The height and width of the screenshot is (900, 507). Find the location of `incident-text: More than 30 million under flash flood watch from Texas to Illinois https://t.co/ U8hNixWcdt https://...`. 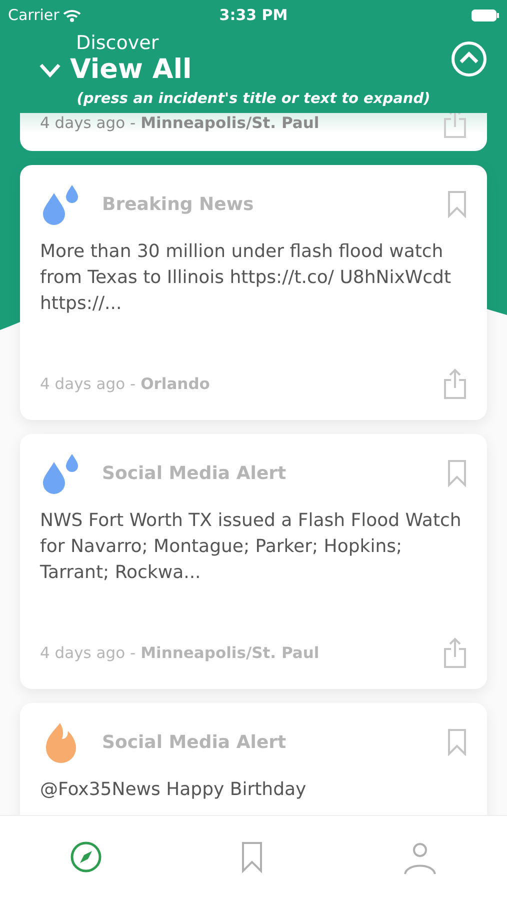

incident-text: More than 30 million under flash flood watch from Texas to Illinois https://t.co/ U8hNixWcdt https://... is located at coordinates (253, 303).